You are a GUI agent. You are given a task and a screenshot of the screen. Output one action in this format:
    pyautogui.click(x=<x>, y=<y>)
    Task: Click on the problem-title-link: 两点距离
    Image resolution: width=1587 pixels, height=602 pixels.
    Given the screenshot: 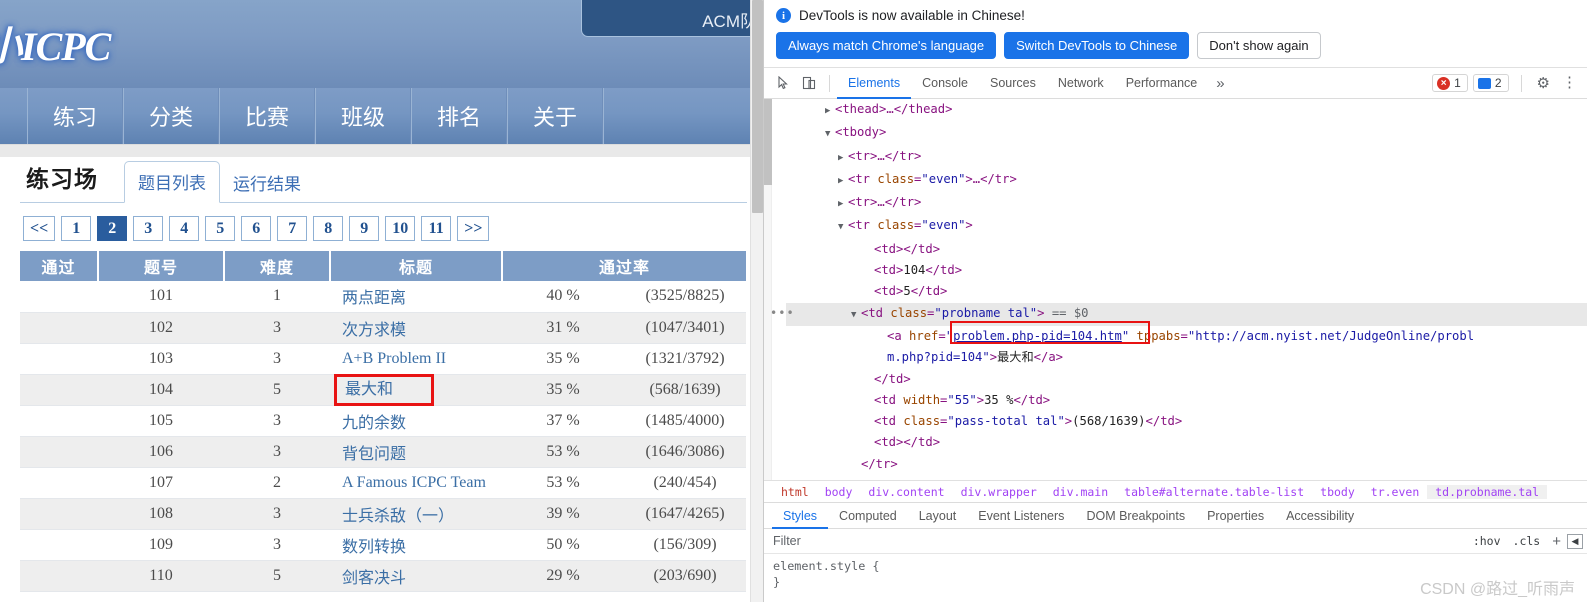 What is the action you would take?
    pyautogui.click(x=374, y=298)
    